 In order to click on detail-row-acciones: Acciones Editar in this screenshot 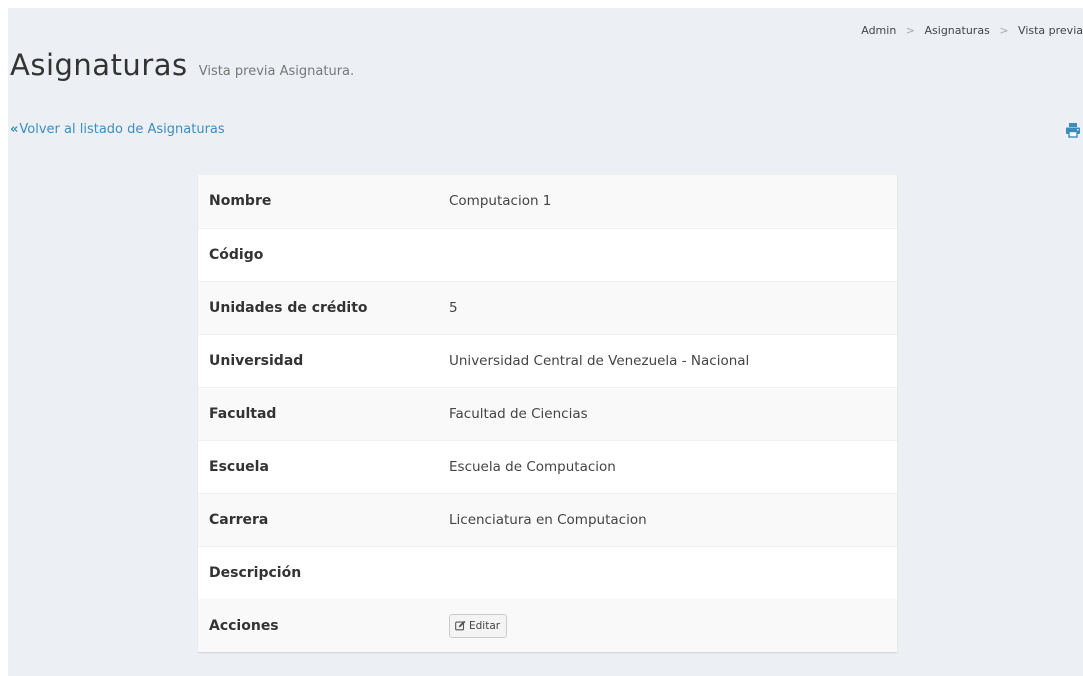, I will do `click(547, 625)`.